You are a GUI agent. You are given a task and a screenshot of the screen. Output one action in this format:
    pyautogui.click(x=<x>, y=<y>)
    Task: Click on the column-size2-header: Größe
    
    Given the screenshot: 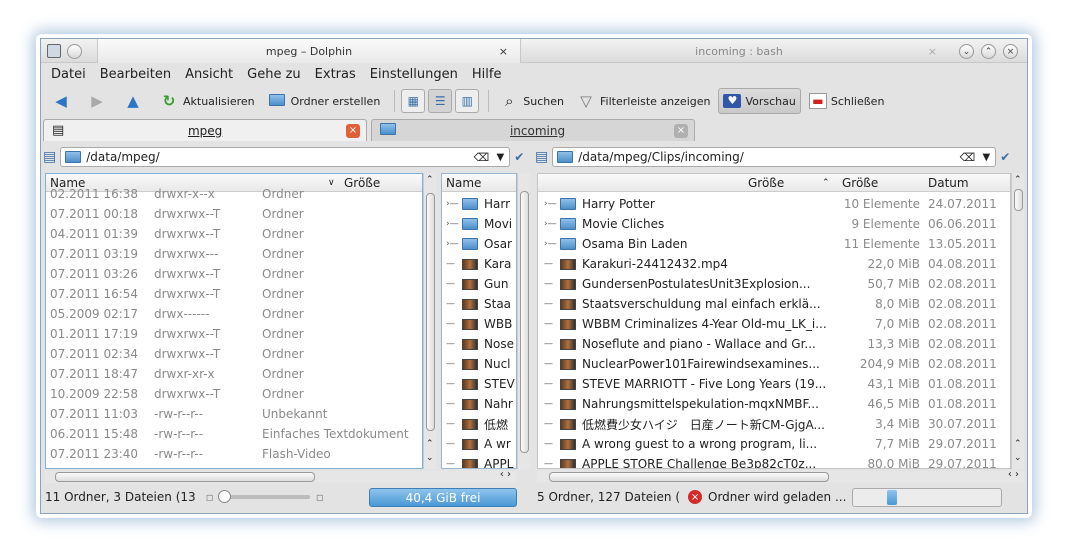 What is the action you would take?
    pyautogui.click(x=860, y=183)
    